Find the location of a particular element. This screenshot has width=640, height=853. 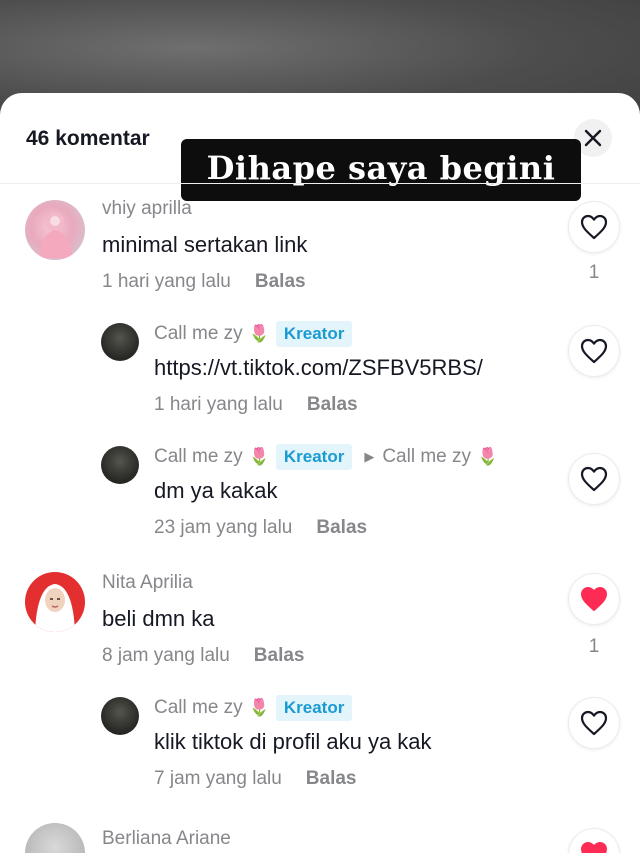

comment-text: minimal sertakan link is located at coordinates (205, 244).